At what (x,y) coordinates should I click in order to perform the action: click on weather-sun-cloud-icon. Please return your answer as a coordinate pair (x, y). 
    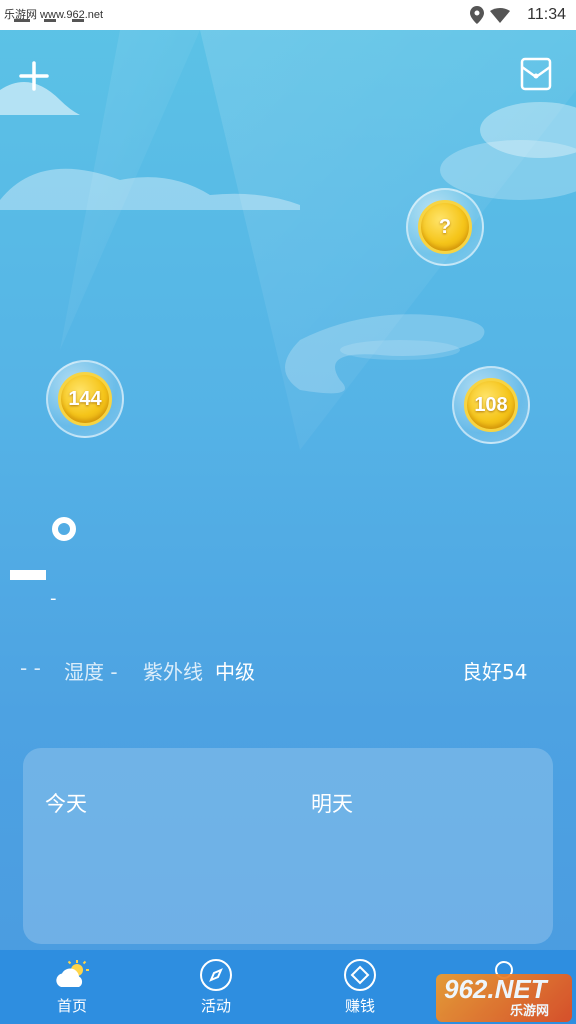
    Looking at the image, I should click on (72, 975).